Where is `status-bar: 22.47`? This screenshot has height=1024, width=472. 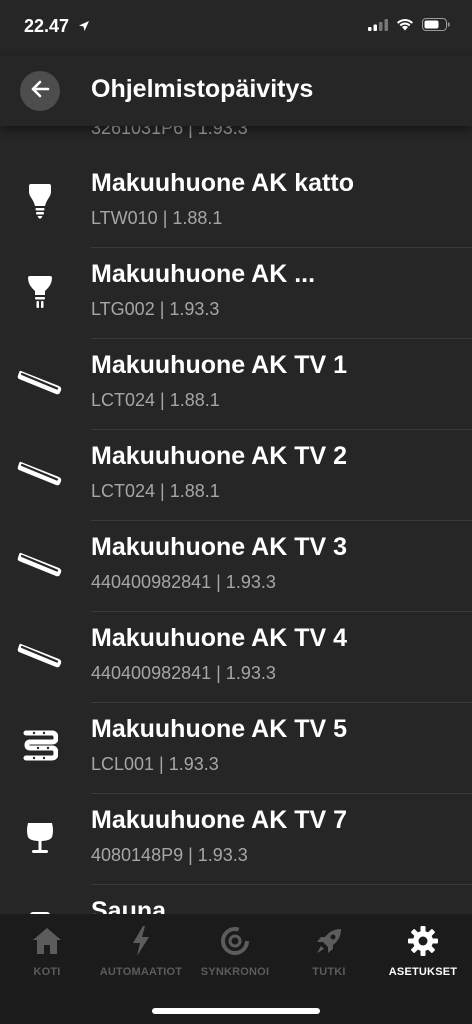
status-bar: 22.47 is located at coordinates (236, 28).